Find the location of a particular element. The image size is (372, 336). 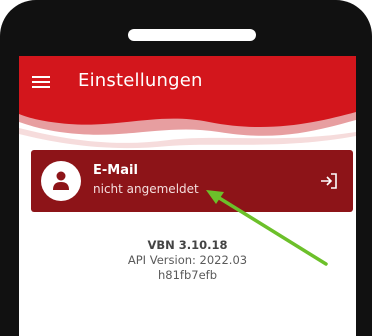

avatar is located at coordinates (61, 181).